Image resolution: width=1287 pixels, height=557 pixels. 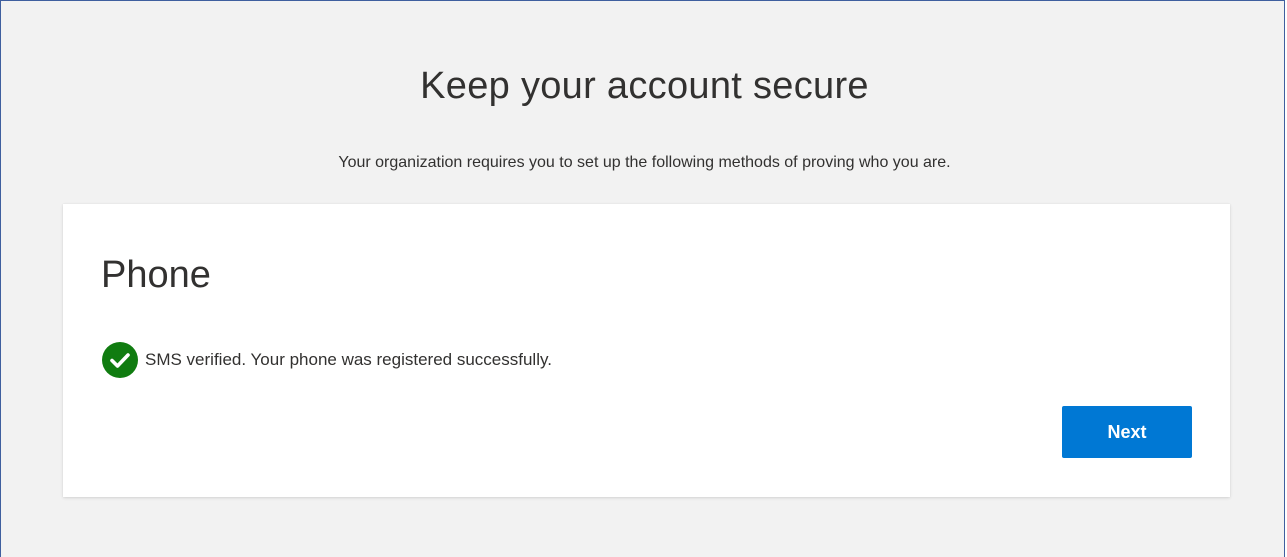 I want to click on check-circle-icon, so click(x=120, y=360).